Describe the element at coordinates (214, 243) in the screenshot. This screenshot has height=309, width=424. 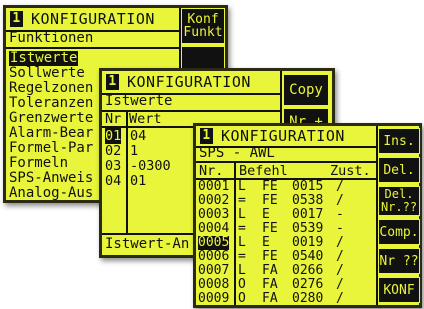
I see `row-number: 0005` at that location.